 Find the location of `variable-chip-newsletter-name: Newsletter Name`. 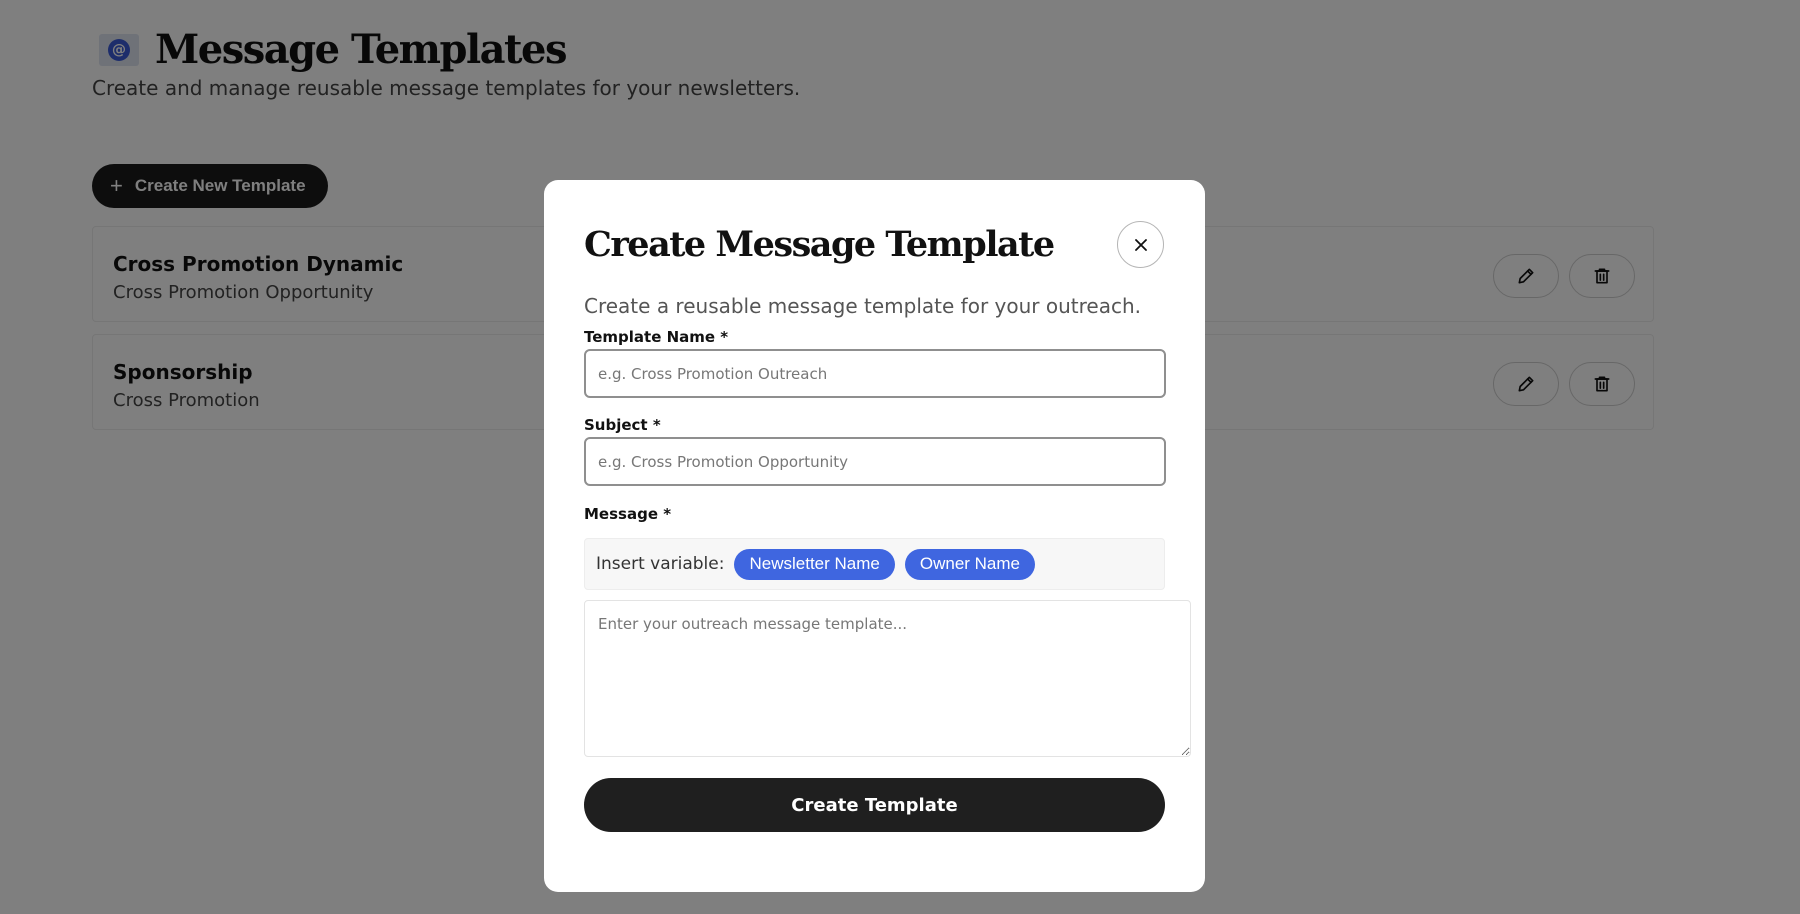

variable-chip-newsletter-name: Newsletter Name is located at coordinates (814, 564).